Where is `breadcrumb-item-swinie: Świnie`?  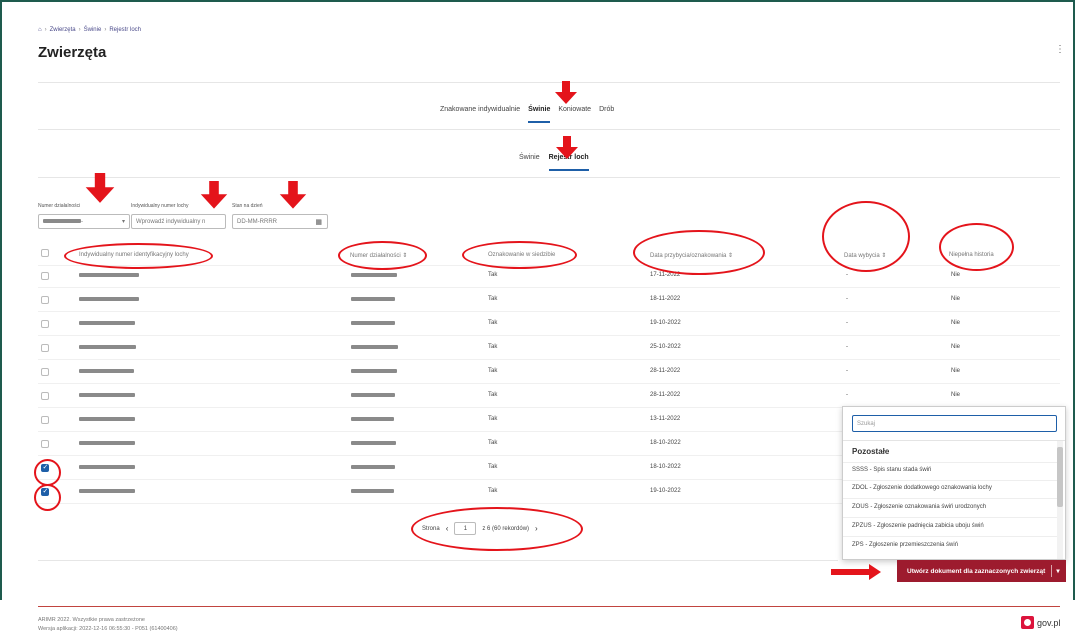
breadcrumb-item-swinie: Świnie is located at coordinates (93, 30).